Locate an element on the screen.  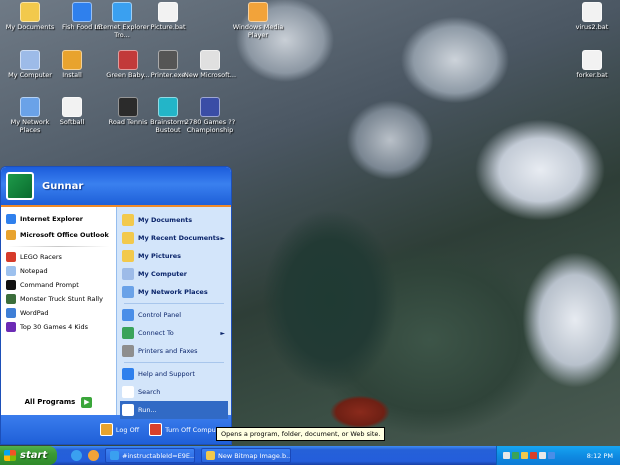
menu-item-label: My Network Places is located at coordinates (173, 292).